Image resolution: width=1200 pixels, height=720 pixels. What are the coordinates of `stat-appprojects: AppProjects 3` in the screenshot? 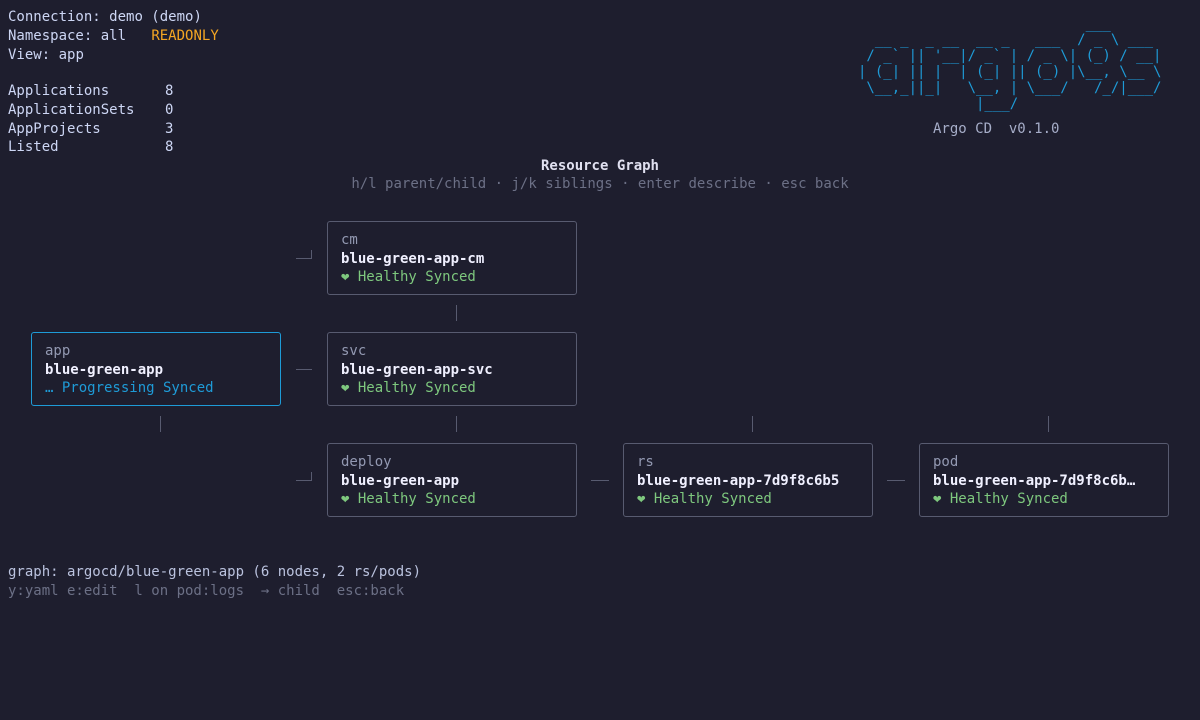 It's located at (90, 129).